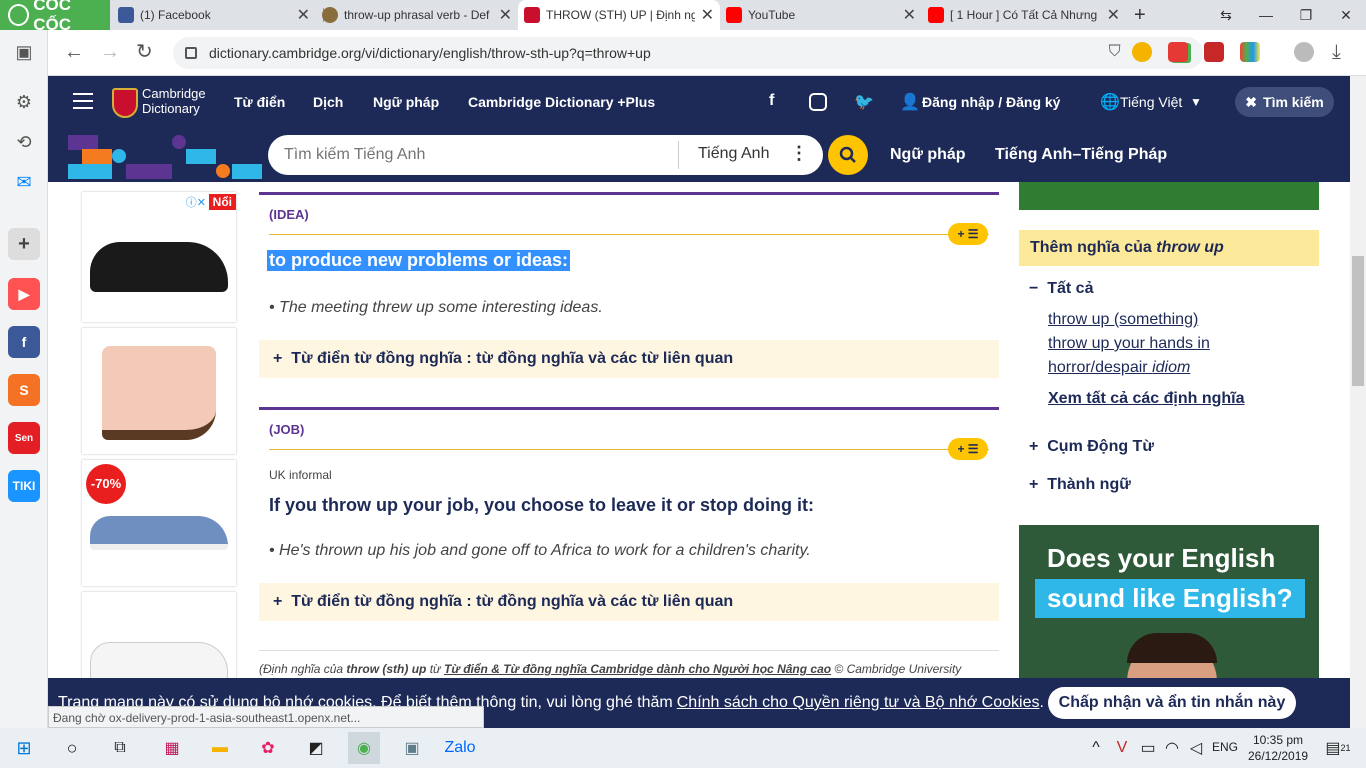 This screenshot has width=1366, height=768. What do you see at coordinates (1151, 102) in the screenshot?
I see `language-select: Tiếng Việt` at bounding box center [1151, 102].